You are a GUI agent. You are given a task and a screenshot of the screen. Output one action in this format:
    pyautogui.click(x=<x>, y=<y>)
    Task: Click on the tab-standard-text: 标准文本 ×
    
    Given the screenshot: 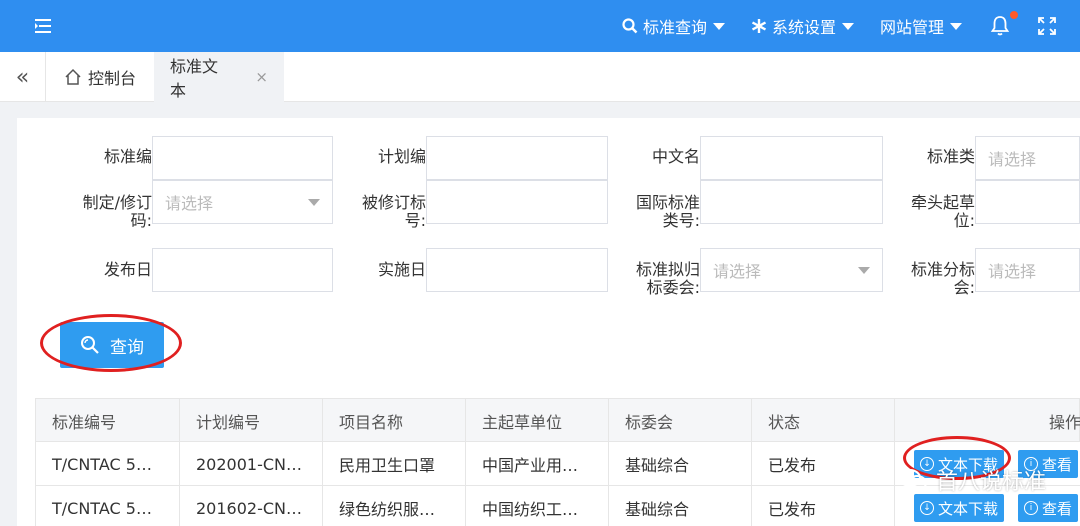 What is the action you would take?
    pyautogui.click(x=219, y=77)
    